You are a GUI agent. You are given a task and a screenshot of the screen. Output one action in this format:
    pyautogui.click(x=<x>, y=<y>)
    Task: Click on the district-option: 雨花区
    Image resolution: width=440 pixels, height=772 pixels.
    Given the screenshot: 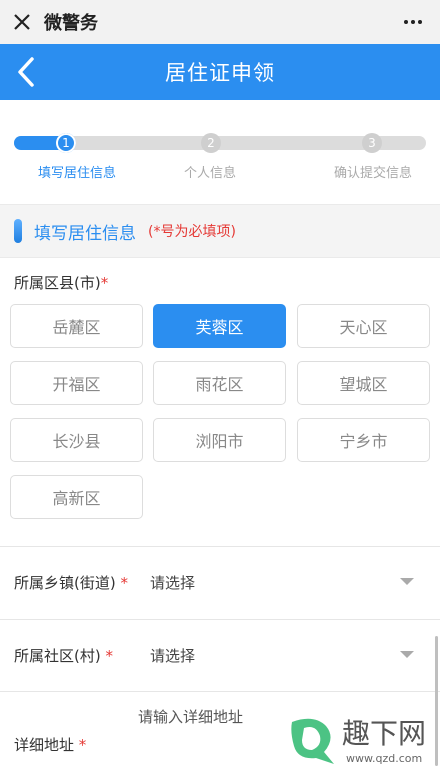 What is the action you would take?
    pyautogui.click(x=219, y=383)
    